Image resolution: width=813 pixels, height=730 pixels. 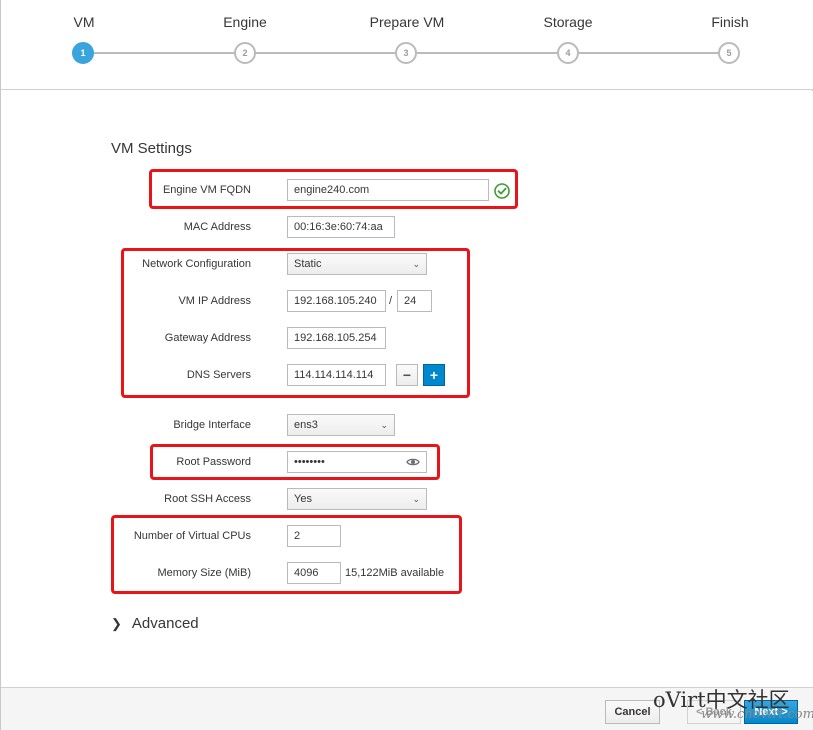 What do you see at coordinates (567, 22) in the screenshot?
I see `step-label-storage: Storage` at bounding box center [567, 22].